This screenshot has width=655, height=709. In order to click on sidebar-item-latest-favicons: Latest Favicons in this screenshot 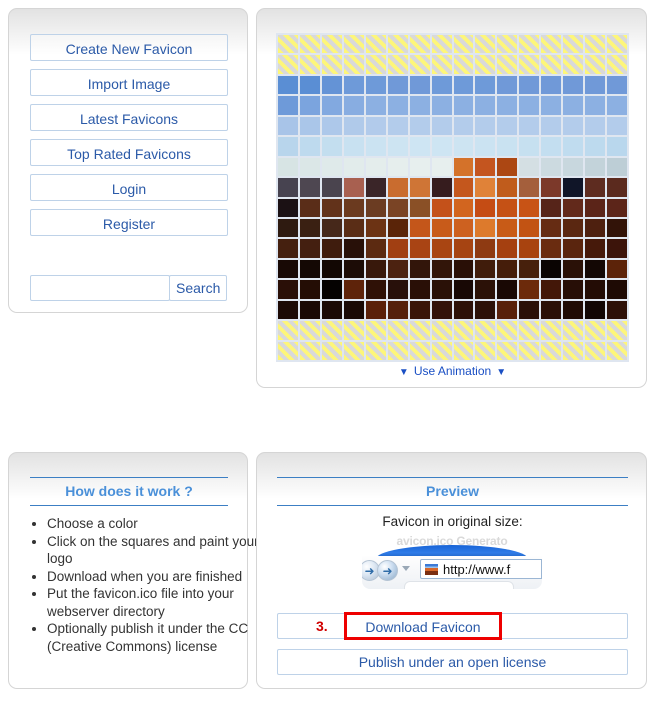, I will do `click(129, 117)`.